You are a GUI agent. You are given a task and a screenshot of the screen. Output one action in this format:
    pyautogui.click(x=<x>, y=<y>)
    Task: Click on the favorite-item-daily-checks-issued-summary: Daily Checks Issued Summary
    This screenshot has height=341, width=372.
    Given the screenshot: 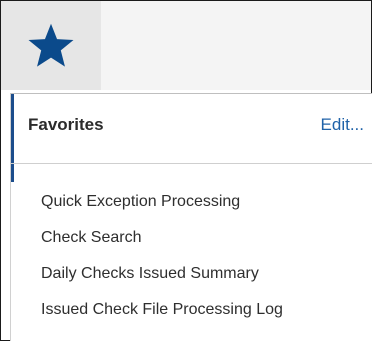 What is the action you would take?
    pyautogui.click(x=191, y=274)
    